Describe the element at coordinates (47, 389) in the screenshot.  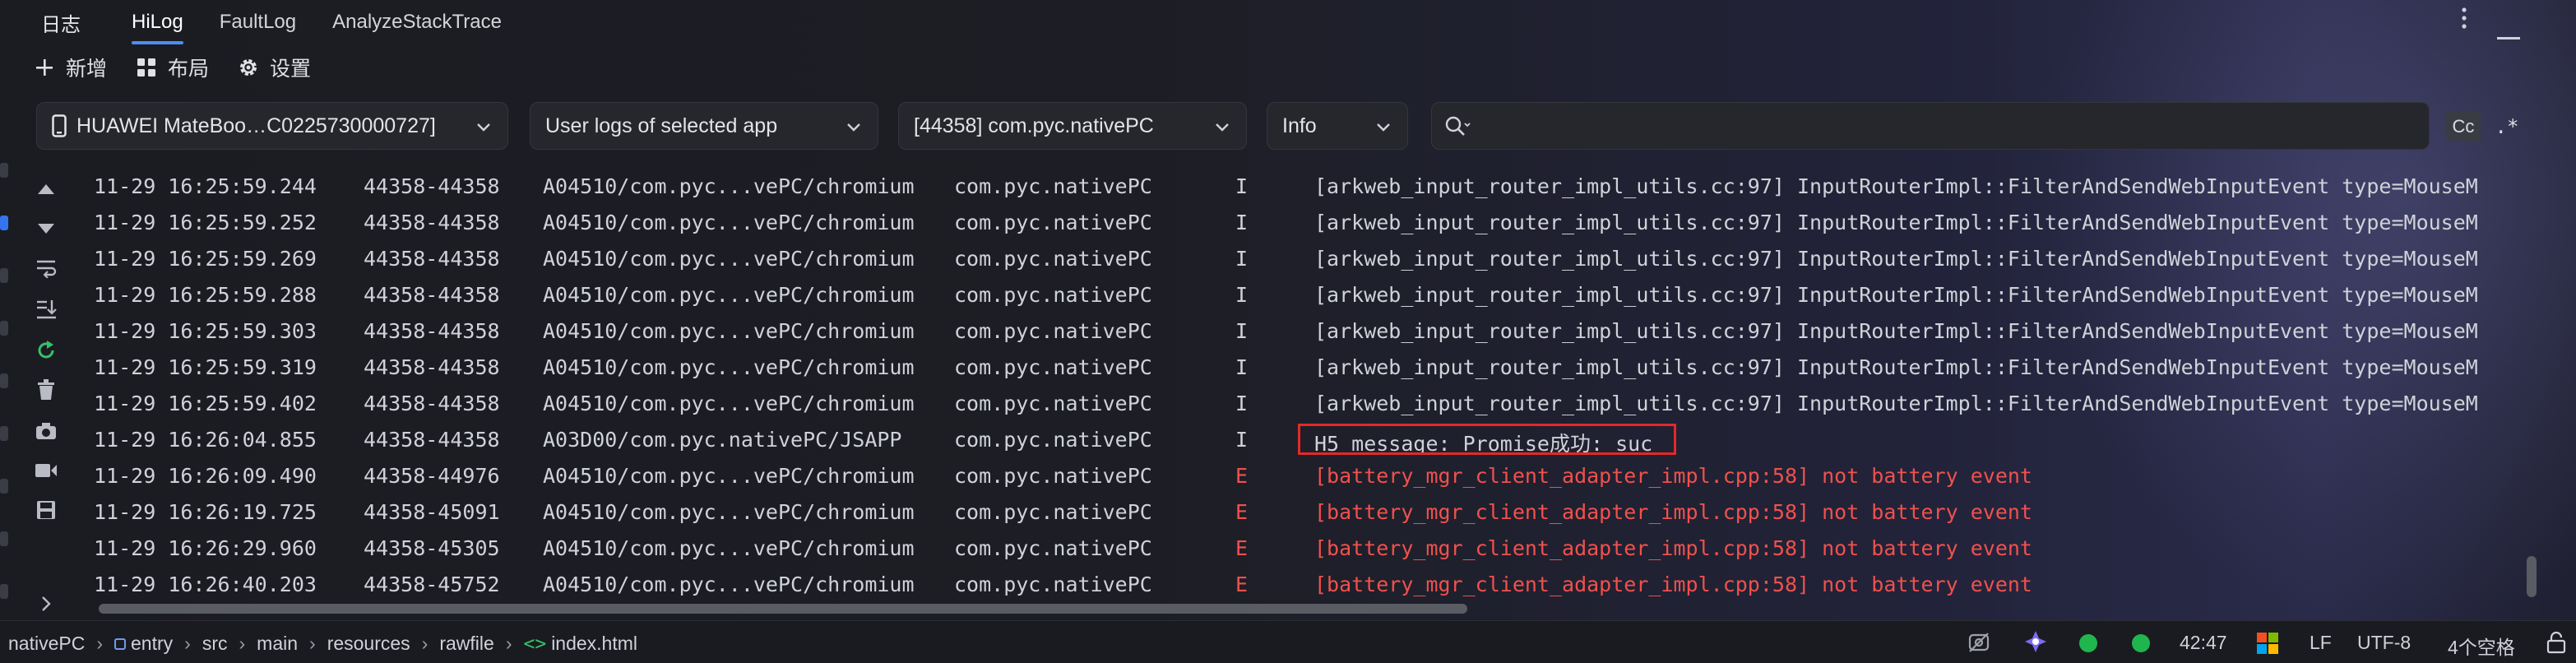
I see `trash-icon` at that location.